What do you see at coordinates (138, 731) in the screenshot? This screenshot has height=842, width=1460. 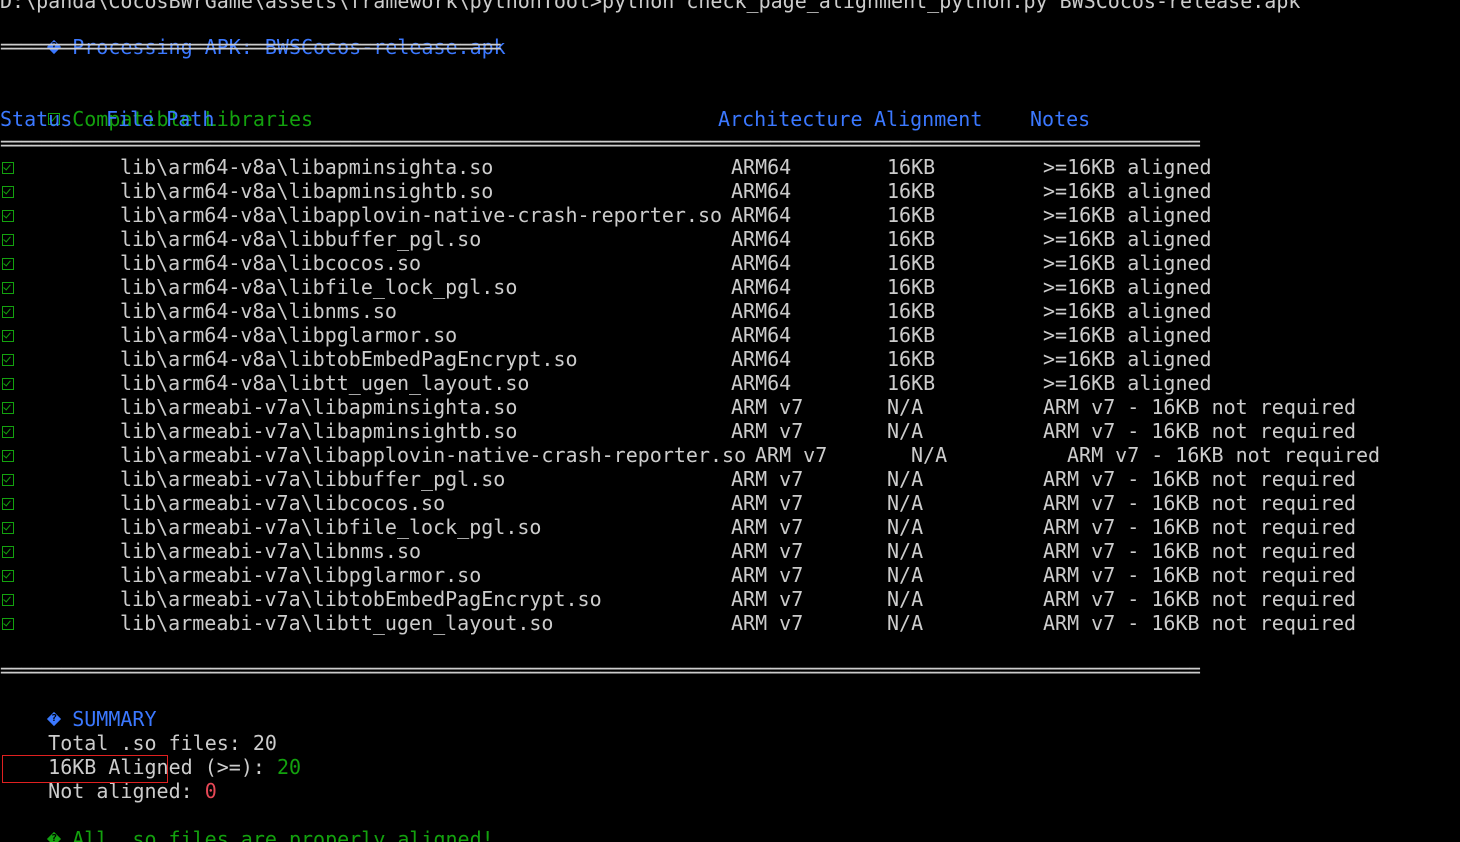 I see `summary-total: Total .so files: 20` at bounding box center [138, 731].